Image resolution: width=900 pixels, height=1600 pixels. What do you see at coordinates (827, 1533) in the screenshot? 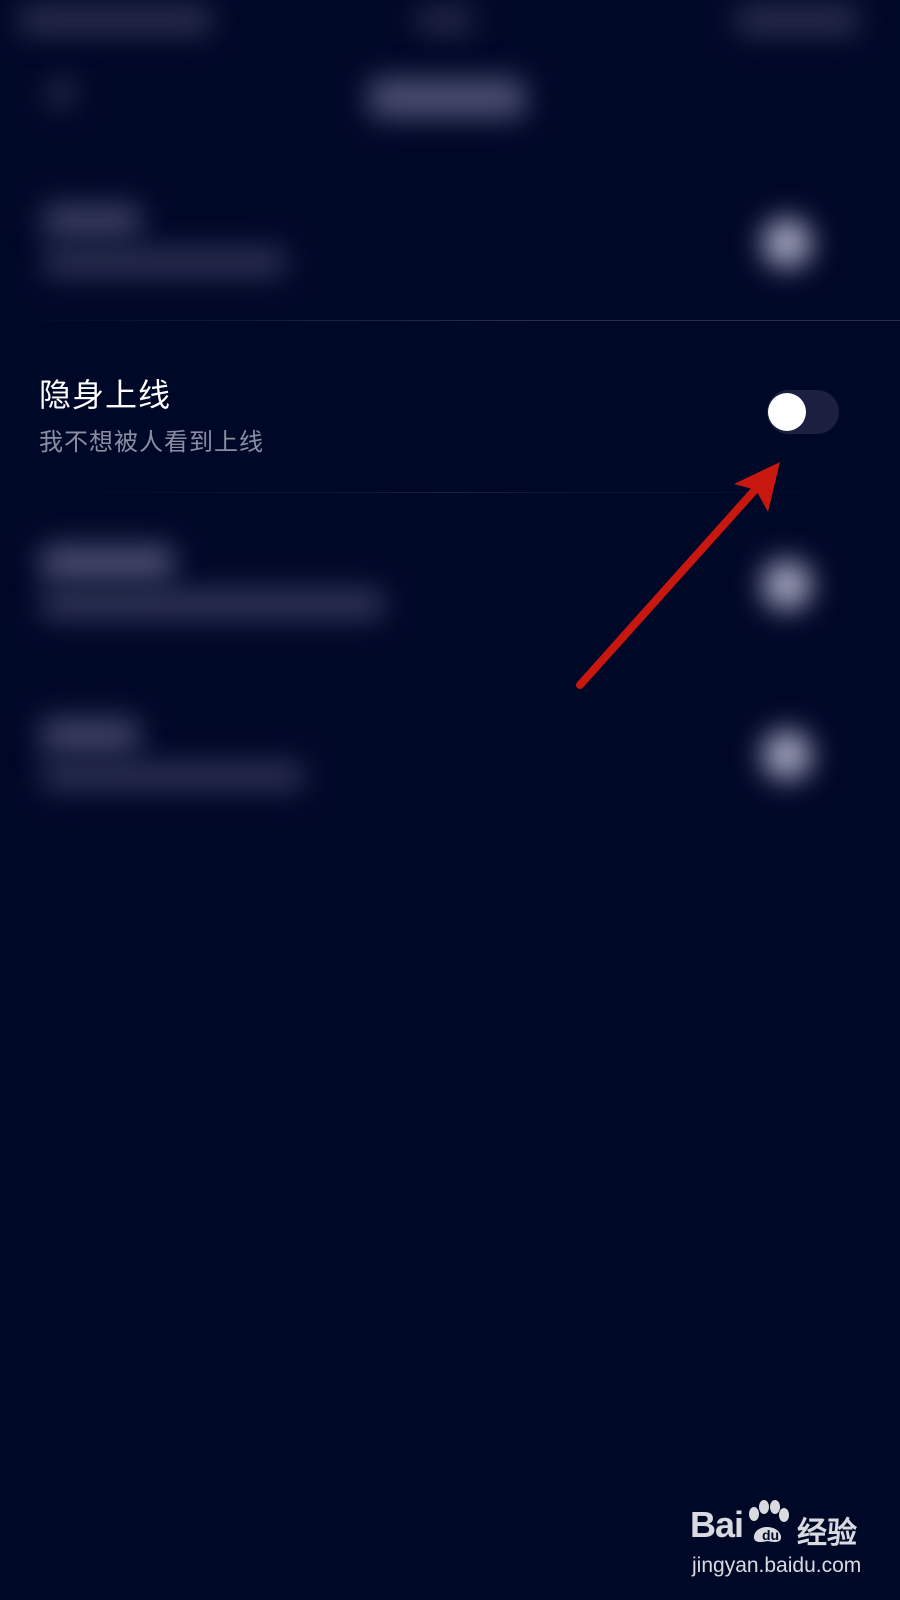
I see `watermark-logo-cn: 经验` at bounding box center [827, 1533].